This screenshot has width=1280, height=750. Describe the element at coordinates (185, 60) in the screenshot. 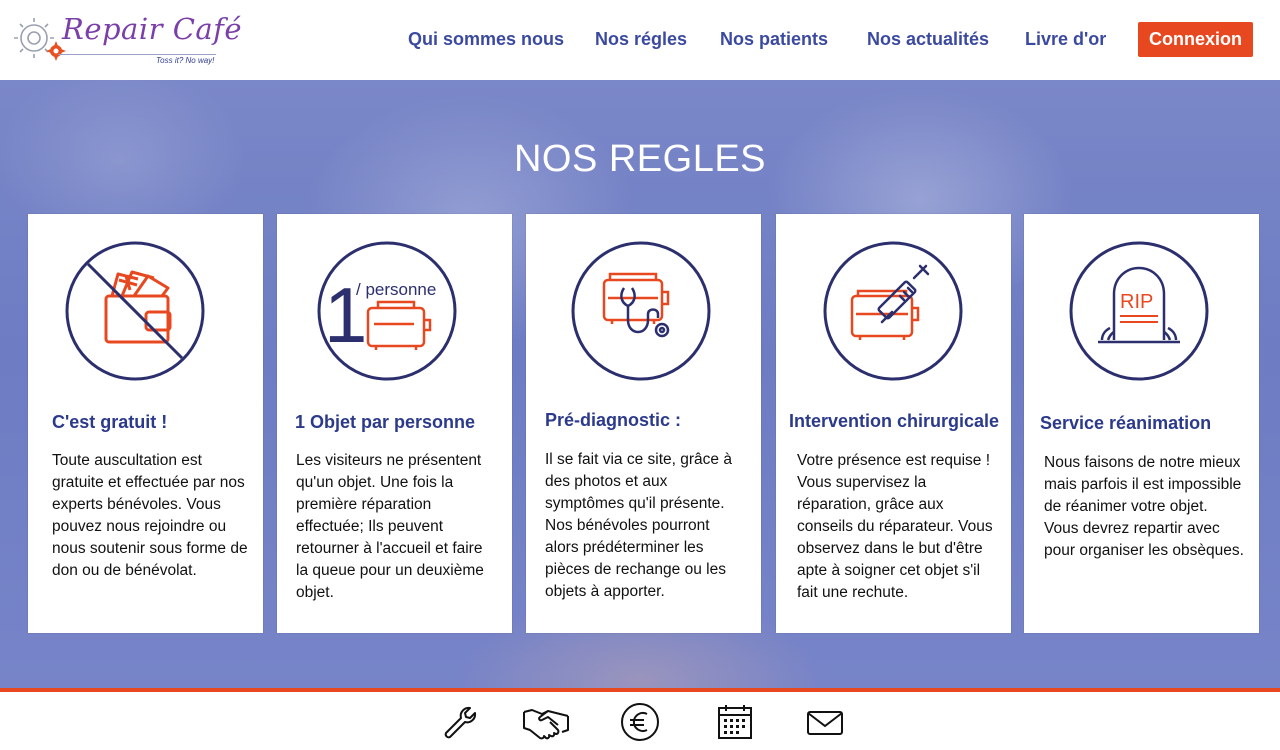

I see `logo-tagline: Toss it? No way!` at that location.